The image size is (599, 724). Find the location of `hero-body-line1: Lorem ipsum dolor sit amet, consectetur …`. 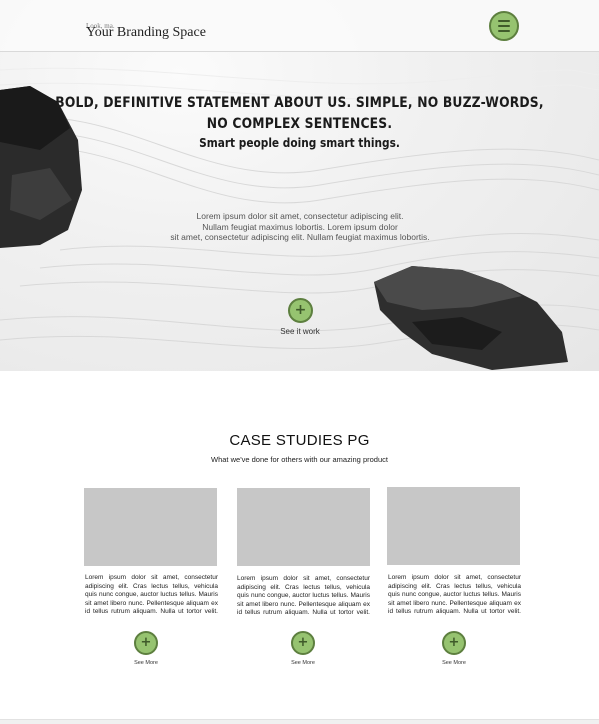

hero-body-line1: Lorem ipsum dolor sit amet, consectetur … is located at coordinates (300, 216).